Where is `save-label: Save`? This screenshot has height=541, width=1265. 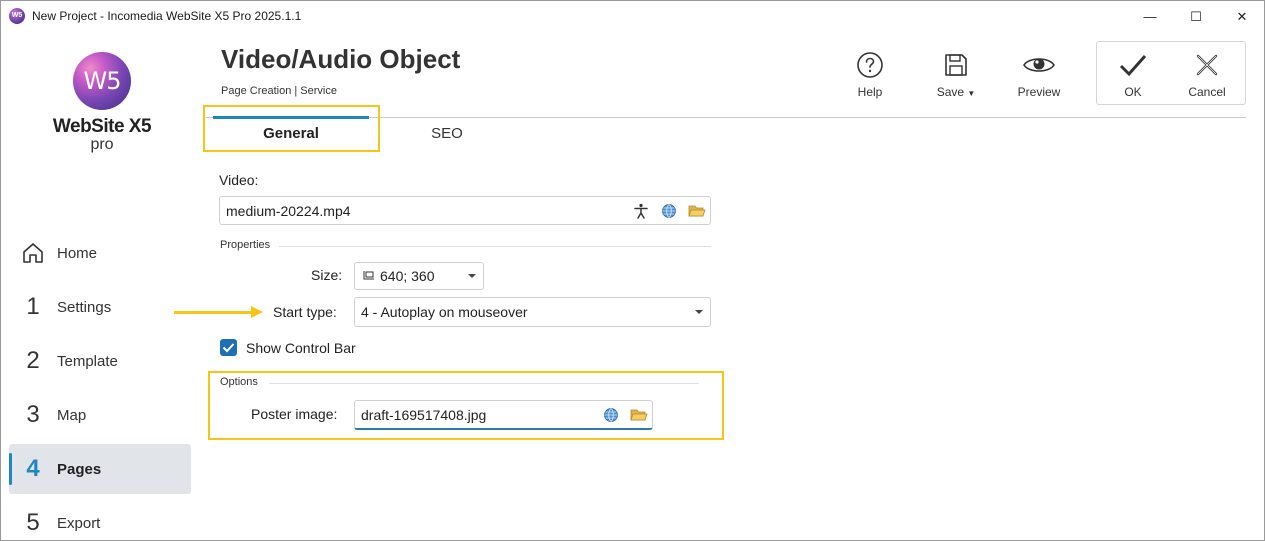
save-label: Save is located at coordinates (950, 92).